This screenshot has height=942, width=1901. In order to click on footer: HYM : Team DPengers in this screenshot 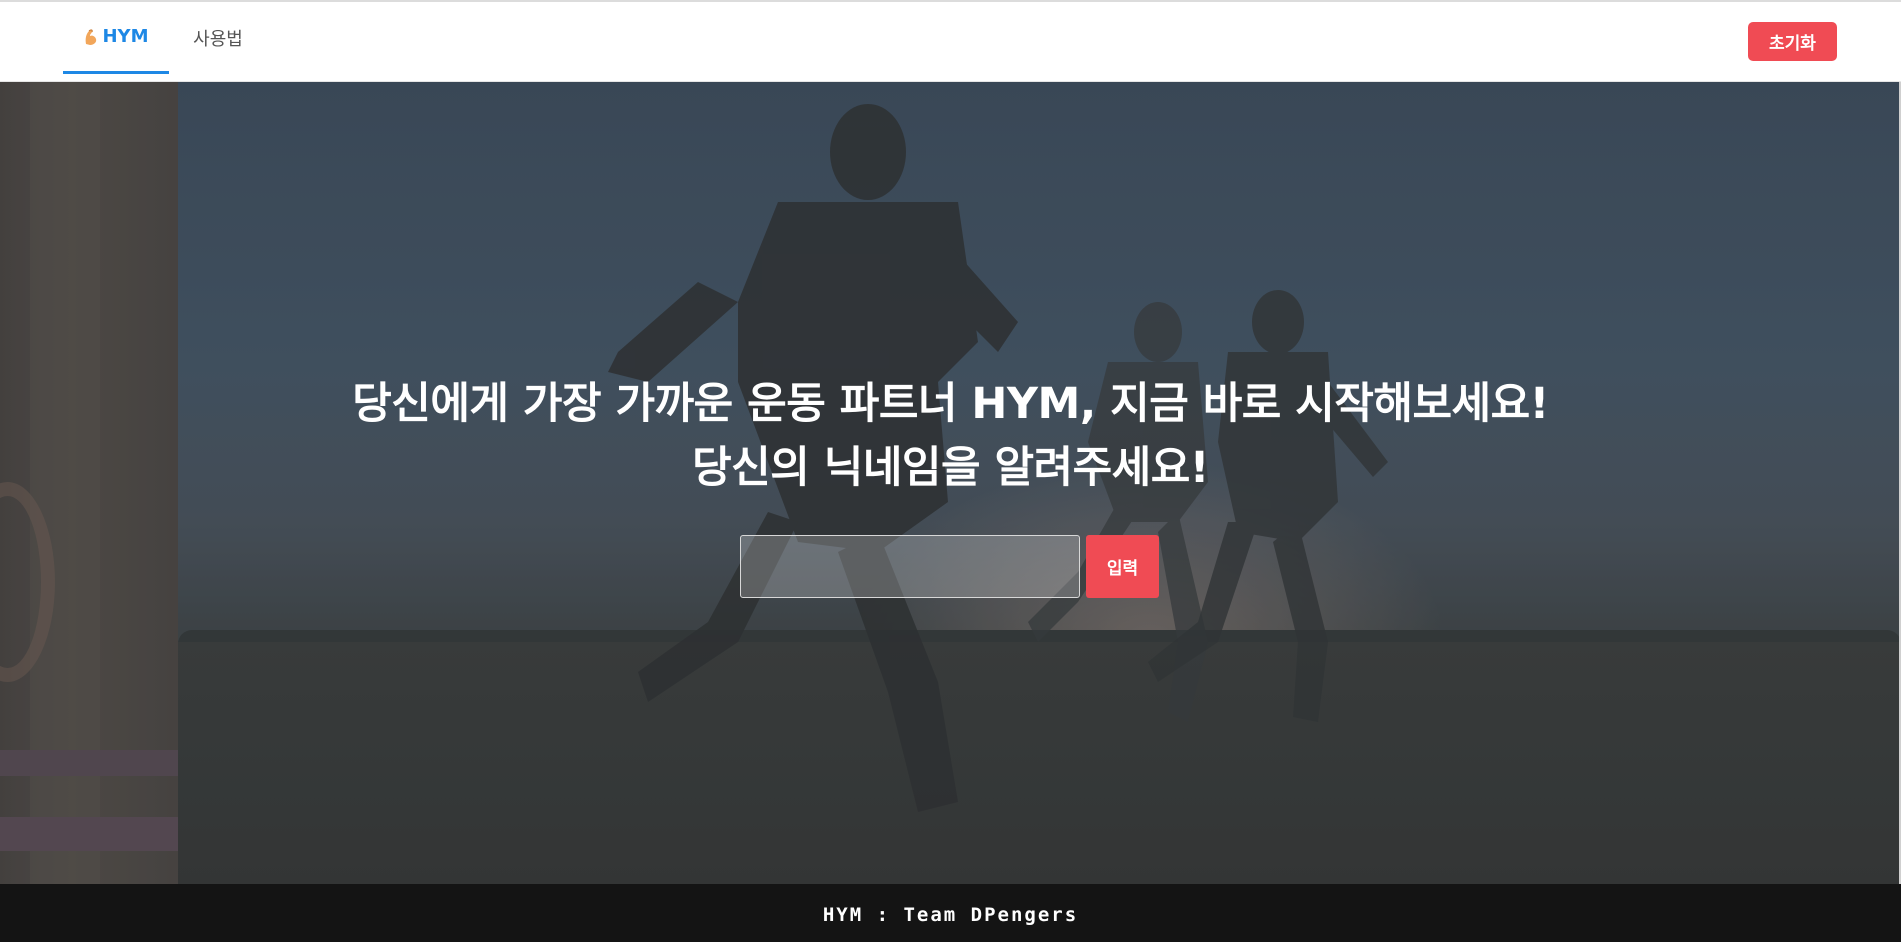, I will do `click(950, 913)`.